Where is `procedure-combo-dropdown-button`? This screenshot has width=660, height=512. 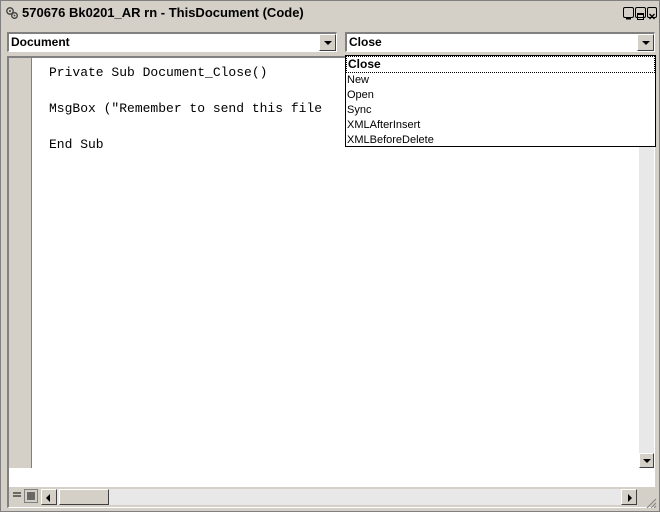 procedure-combo-dropdown-button is located at coordinates (645, 42).